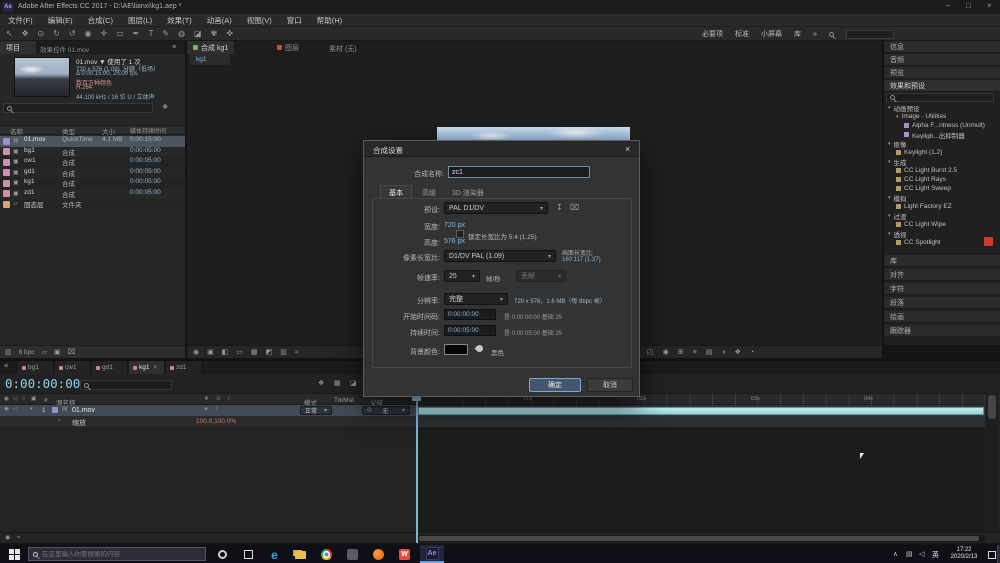 Image resolution: width=1000 pixels, height=563 pixels. I want to click on mask-shape-tool-icon: ▭, so click(120, 34).